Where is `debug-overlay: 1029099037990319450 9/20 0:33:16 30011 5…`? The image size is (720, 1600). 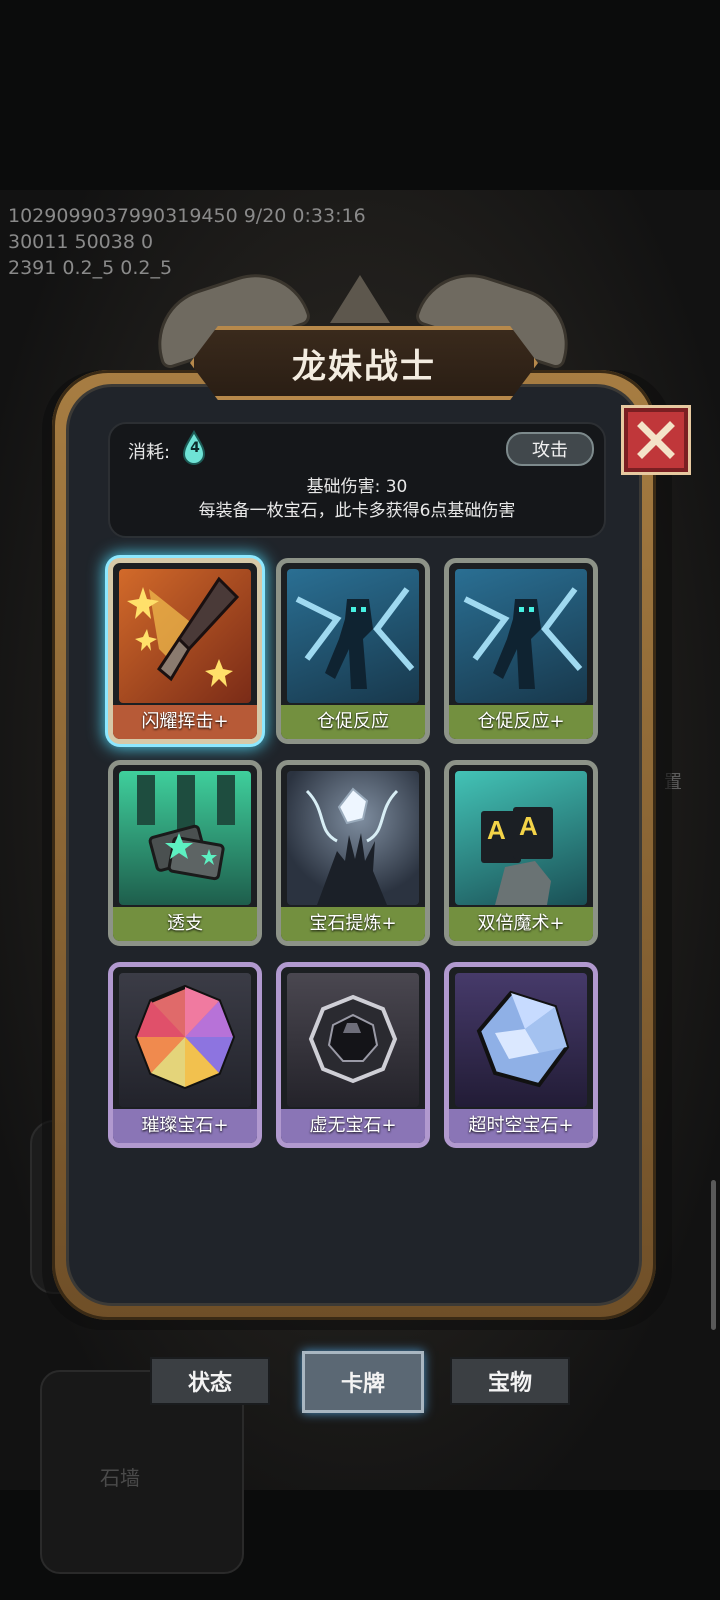 debug-overlay: 1029099037990319450 9/20 0:33:16 30011 5… is located at coordinates (187, 242).